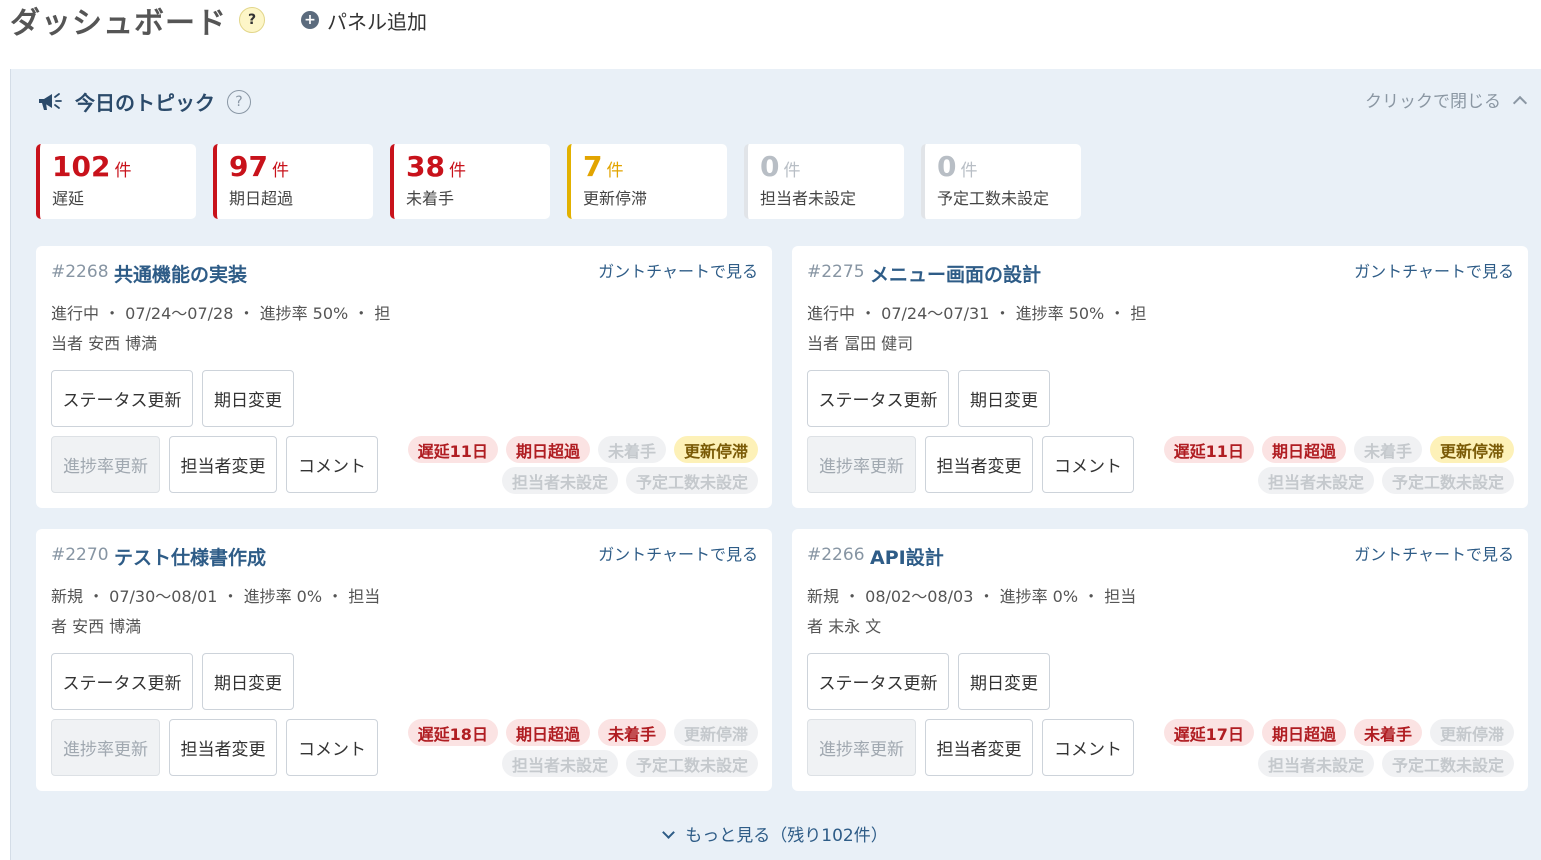 This screenshot has height=860, width=1541. I want to click on stat-value-row: 102 件, so click(124, 166).